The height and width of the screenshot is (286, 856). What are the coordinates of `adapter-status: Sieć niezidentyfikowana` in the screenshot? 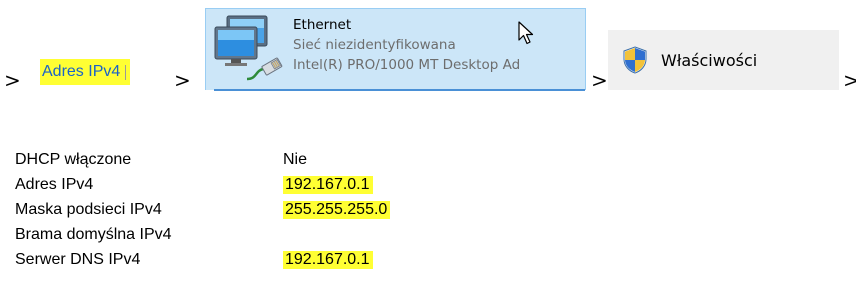 It's located at (374, 45).